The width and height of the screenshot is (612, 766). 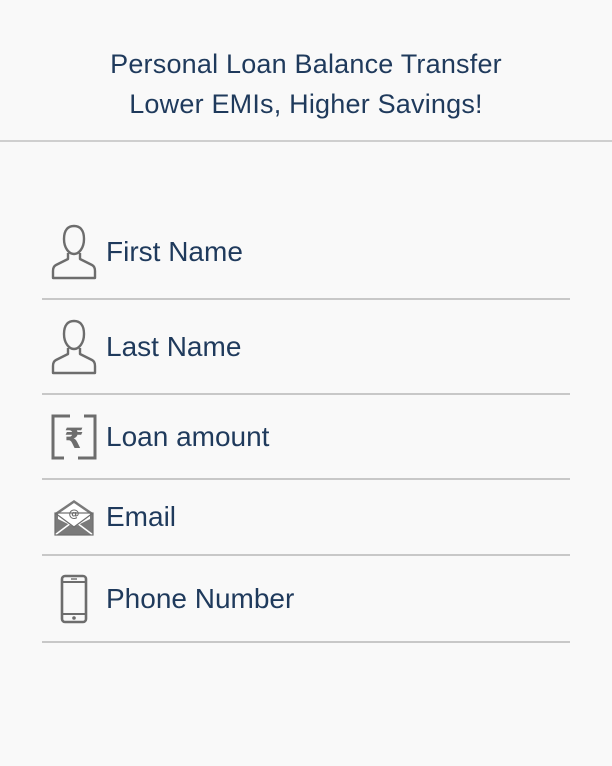 What do you see at coordinates (306, 347) in the screenshot?
I see `last-name-field: Last Name` at bounding box center [306, 347].